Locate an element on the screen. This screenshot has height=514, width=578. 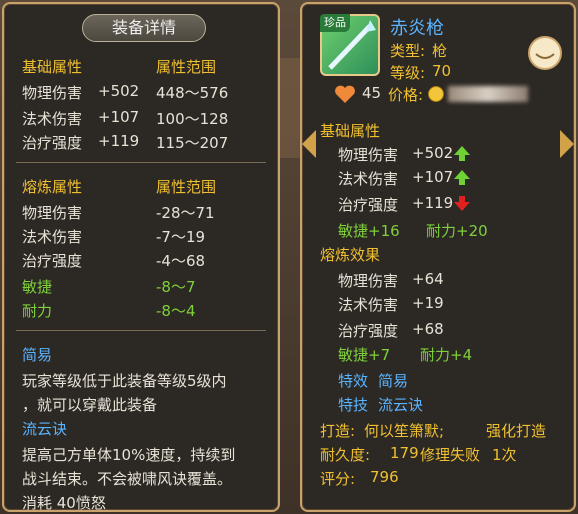
refine-attr-range: -8～7 is located at coordinates (176, 287).